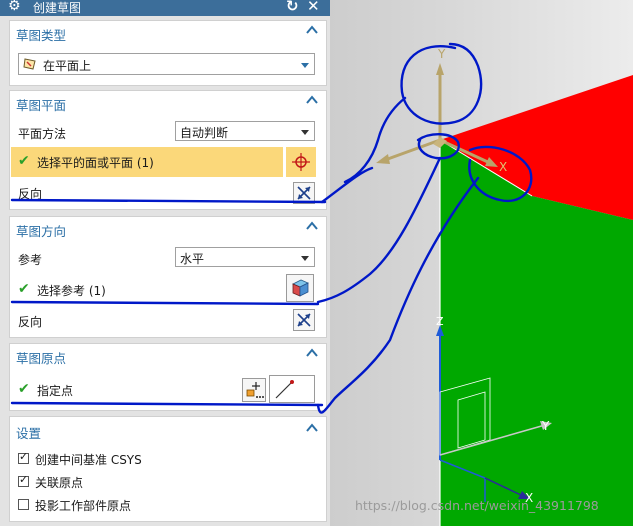 The width and height of the screenshot is (633, 526). What do you see at coordinates (57, 8) in the screenshot?
I see `dialog-title: 创建草图` at bounding box center [57, 8].